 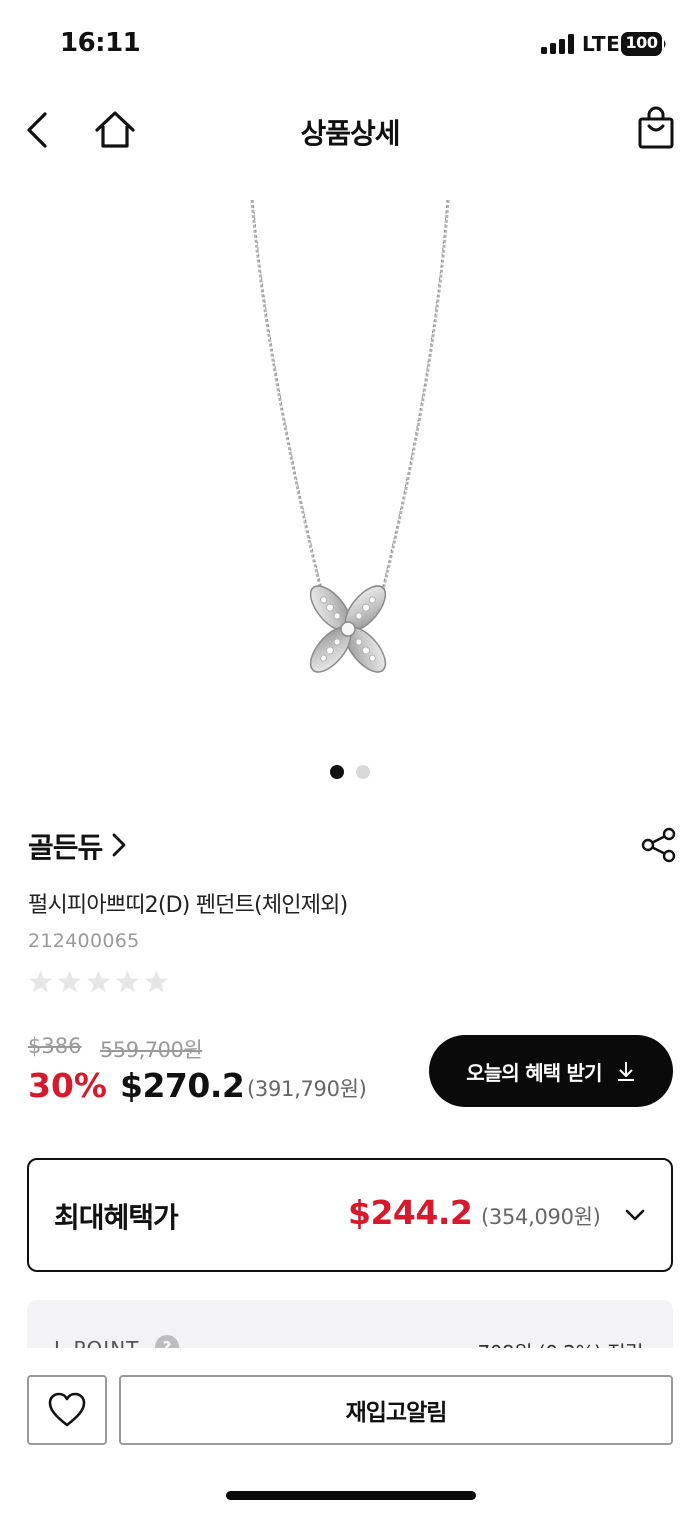 What do you see at coordinates (601, 44) in the screenshot?
I see `network-type: LTE` at bounding box center [601, 44].